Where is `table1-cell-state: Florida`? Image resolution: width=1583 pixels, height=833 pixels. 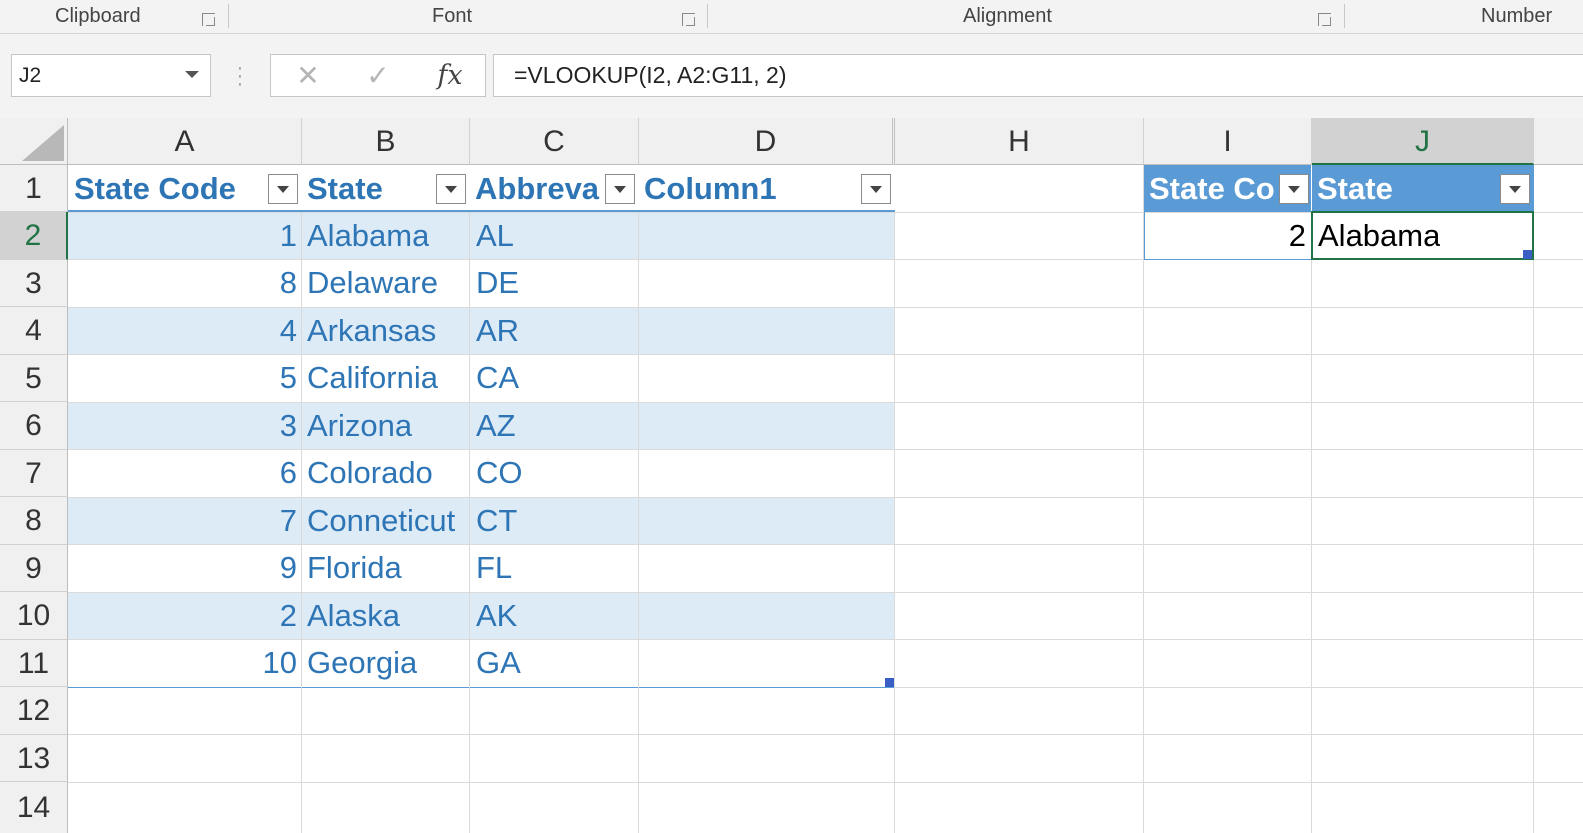
table1-cell-state: Florida is located at coordinates (354, 567).